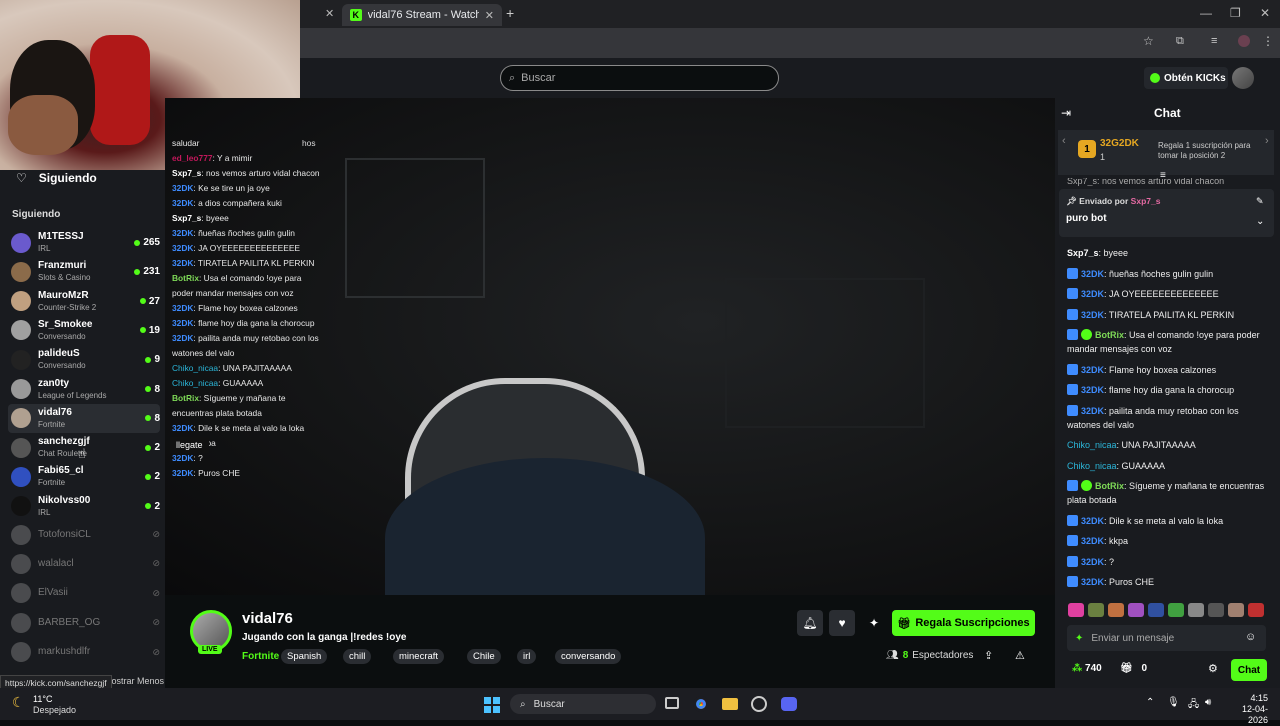 This screenshot has height=726, width=1280. I want to click on sidebar-channel-offline: BARBER_OG ⊘, so click(84, 622).